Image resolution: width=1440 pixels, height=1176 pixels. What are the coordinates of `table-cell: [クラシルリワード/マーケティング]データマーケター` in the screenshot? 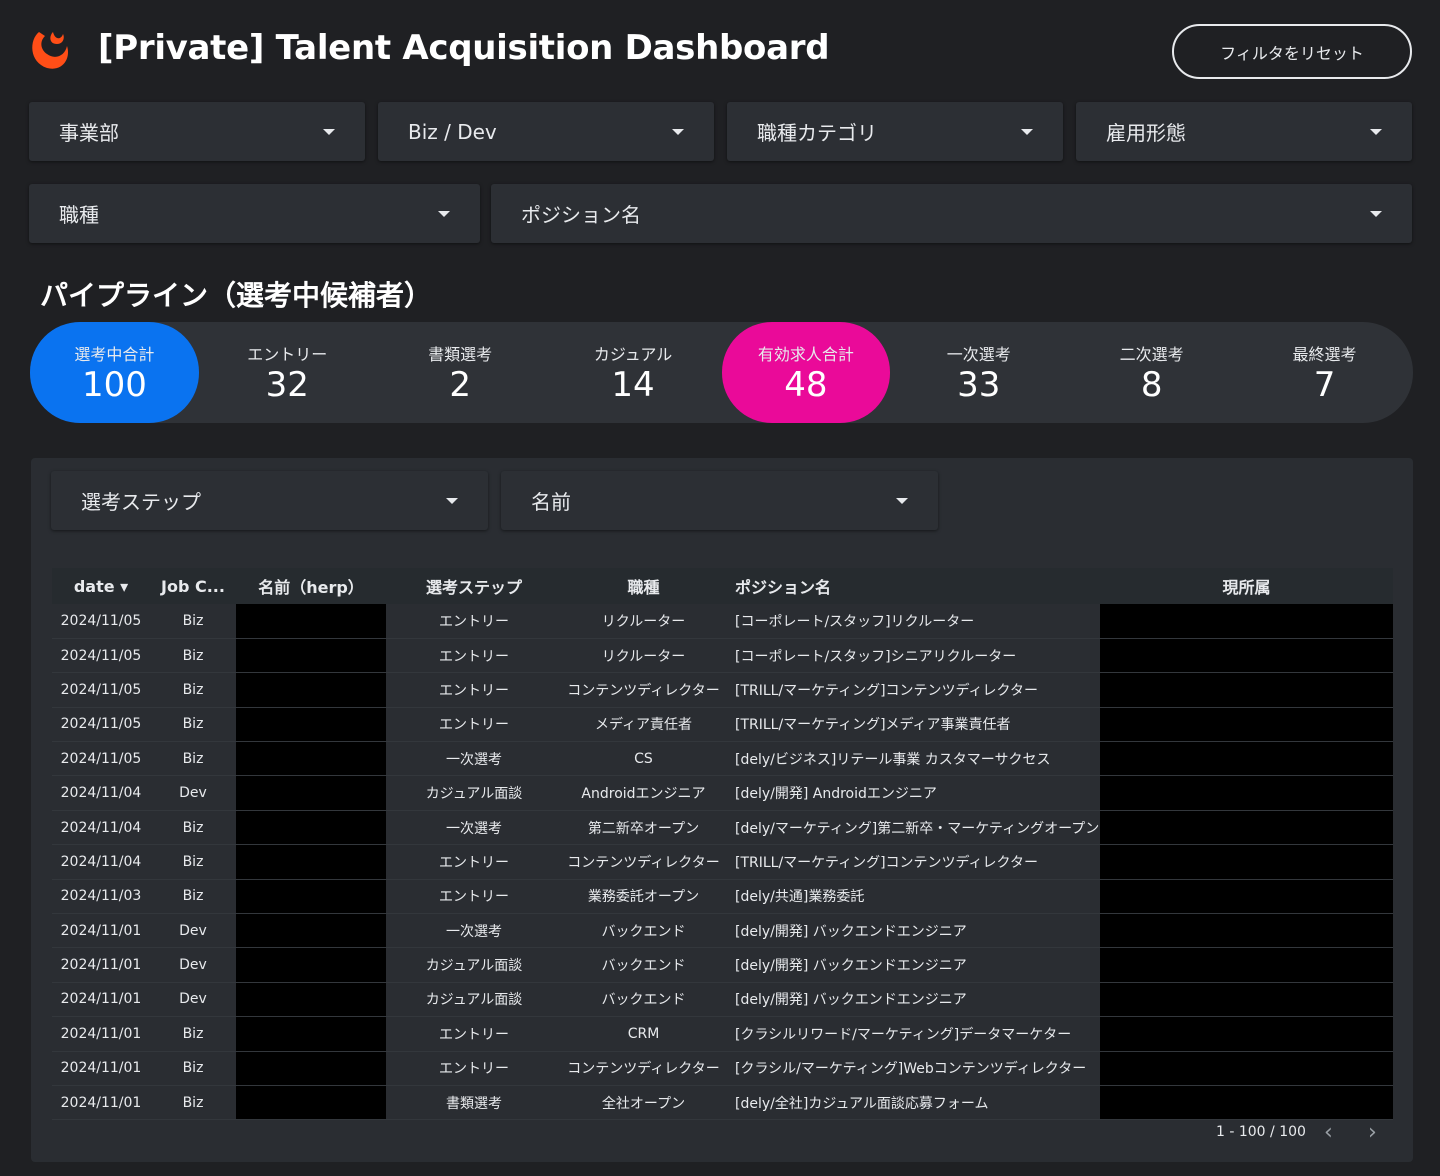 It's located at (912, 1034).